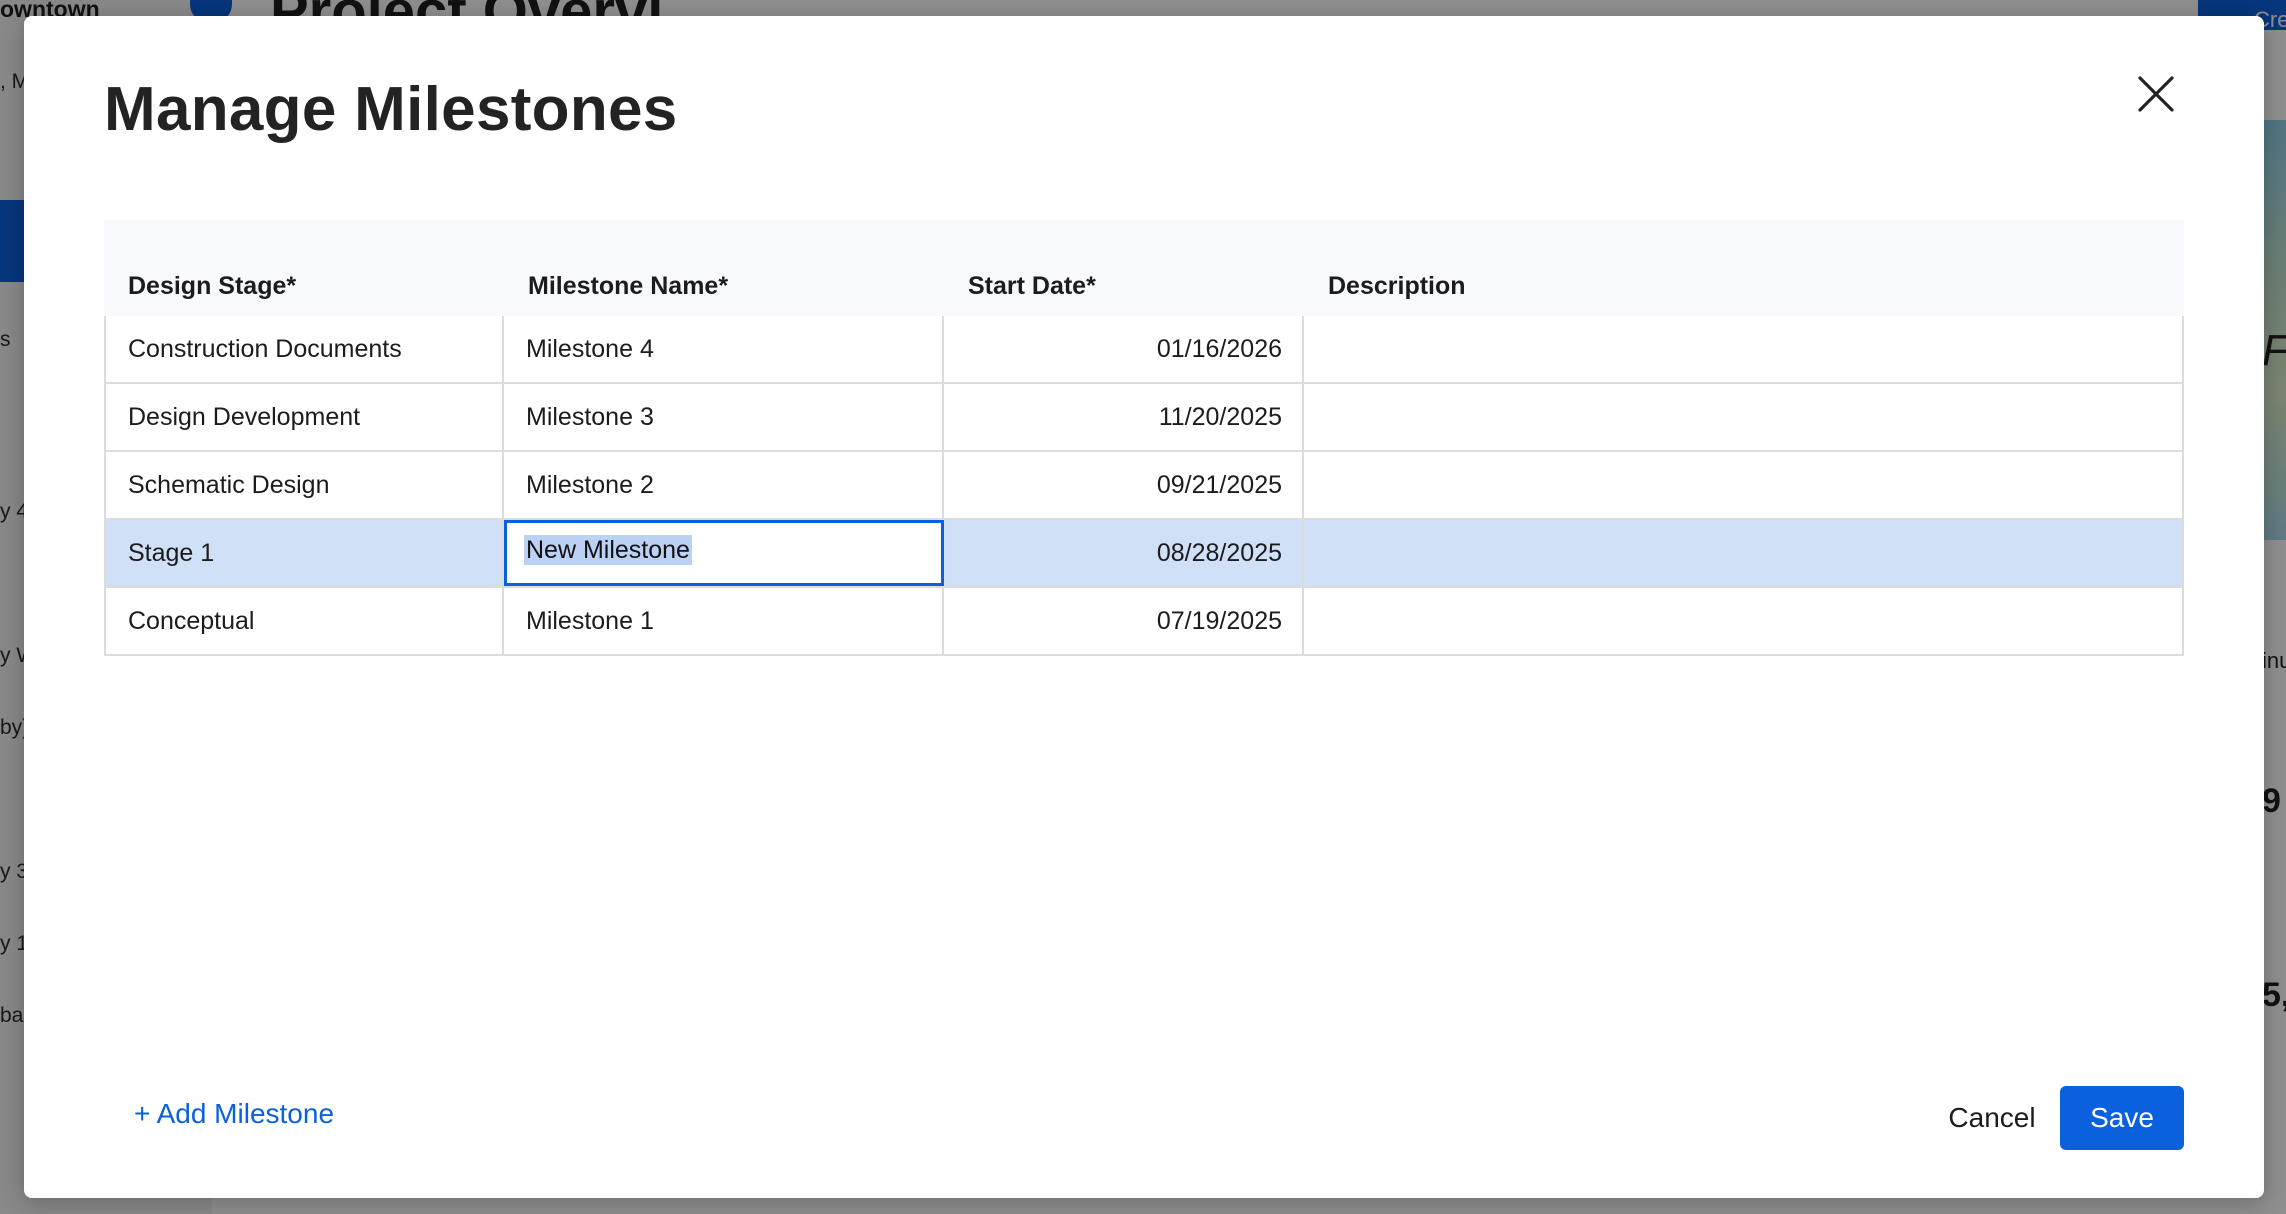 The image size is (2286, 1214). I want to click on design-stage-cell: Stage 1, so click(304, 553).